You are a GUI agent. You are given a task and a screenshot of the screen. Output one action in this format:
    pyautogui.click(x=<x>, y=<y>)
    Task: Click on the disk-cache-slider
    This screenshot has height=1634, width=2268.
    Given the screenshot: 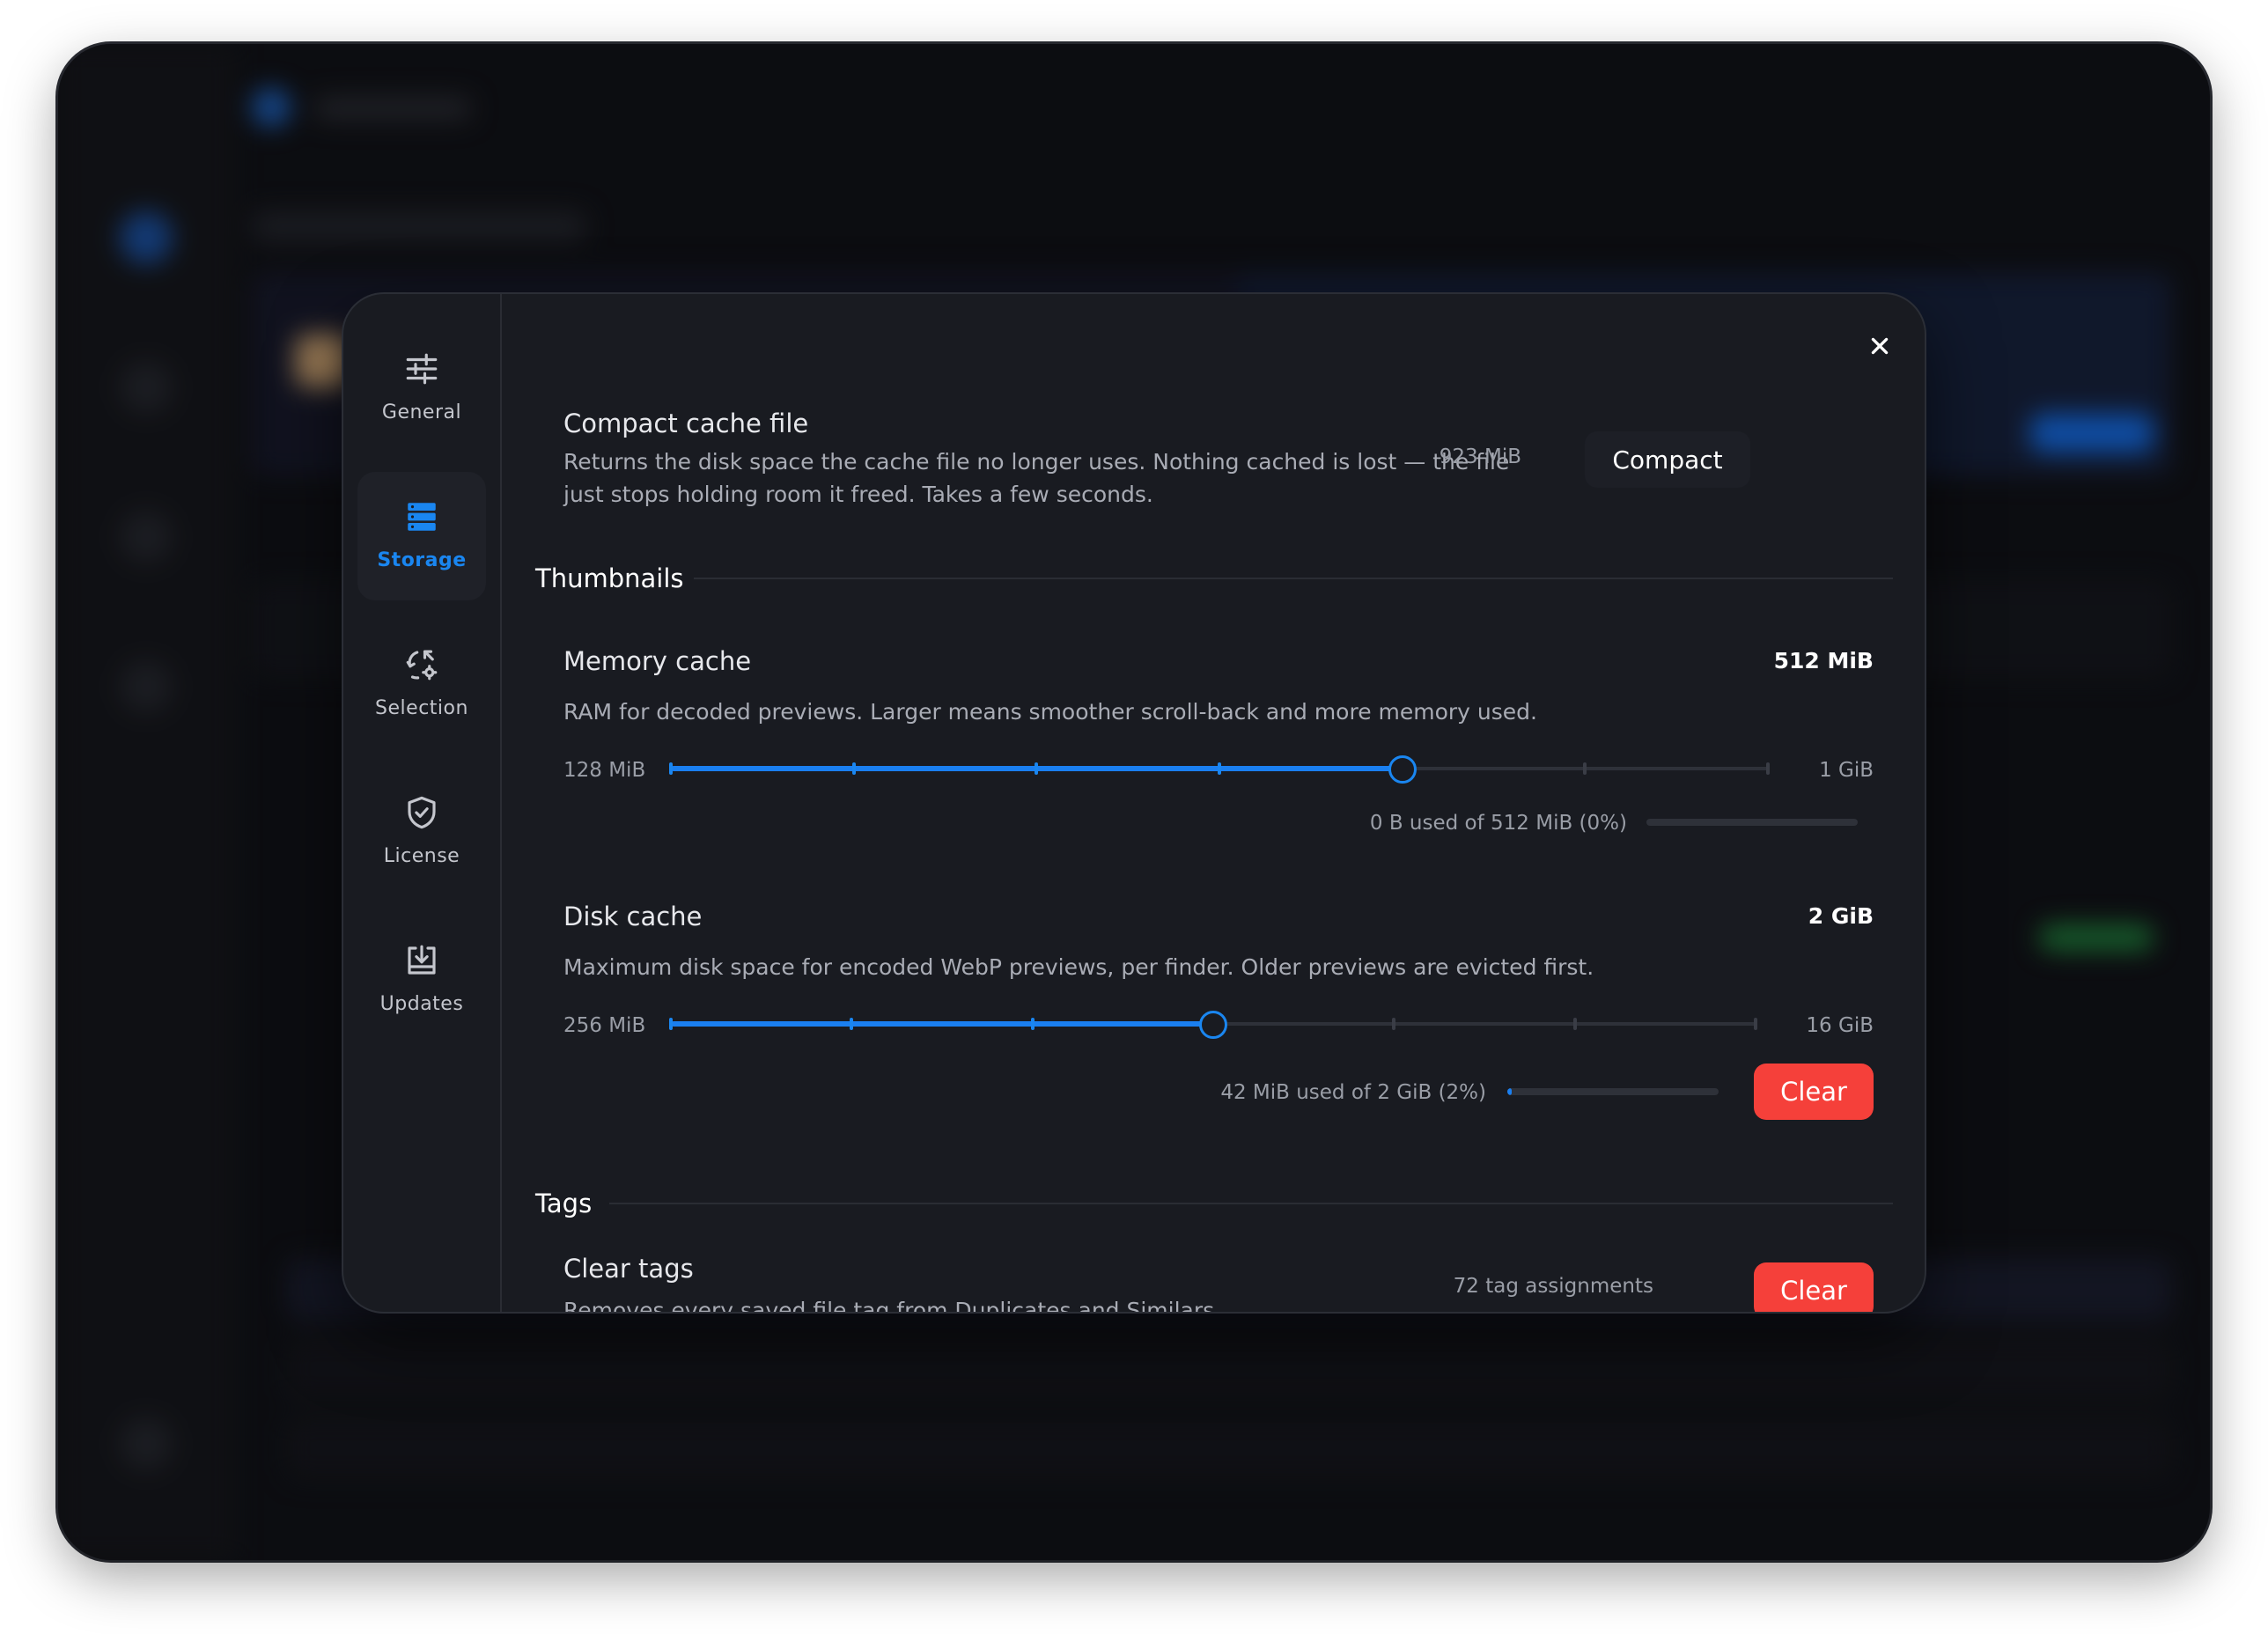 What is the action you would take?
    pyautogui.click(x=1213, y=1025)
    